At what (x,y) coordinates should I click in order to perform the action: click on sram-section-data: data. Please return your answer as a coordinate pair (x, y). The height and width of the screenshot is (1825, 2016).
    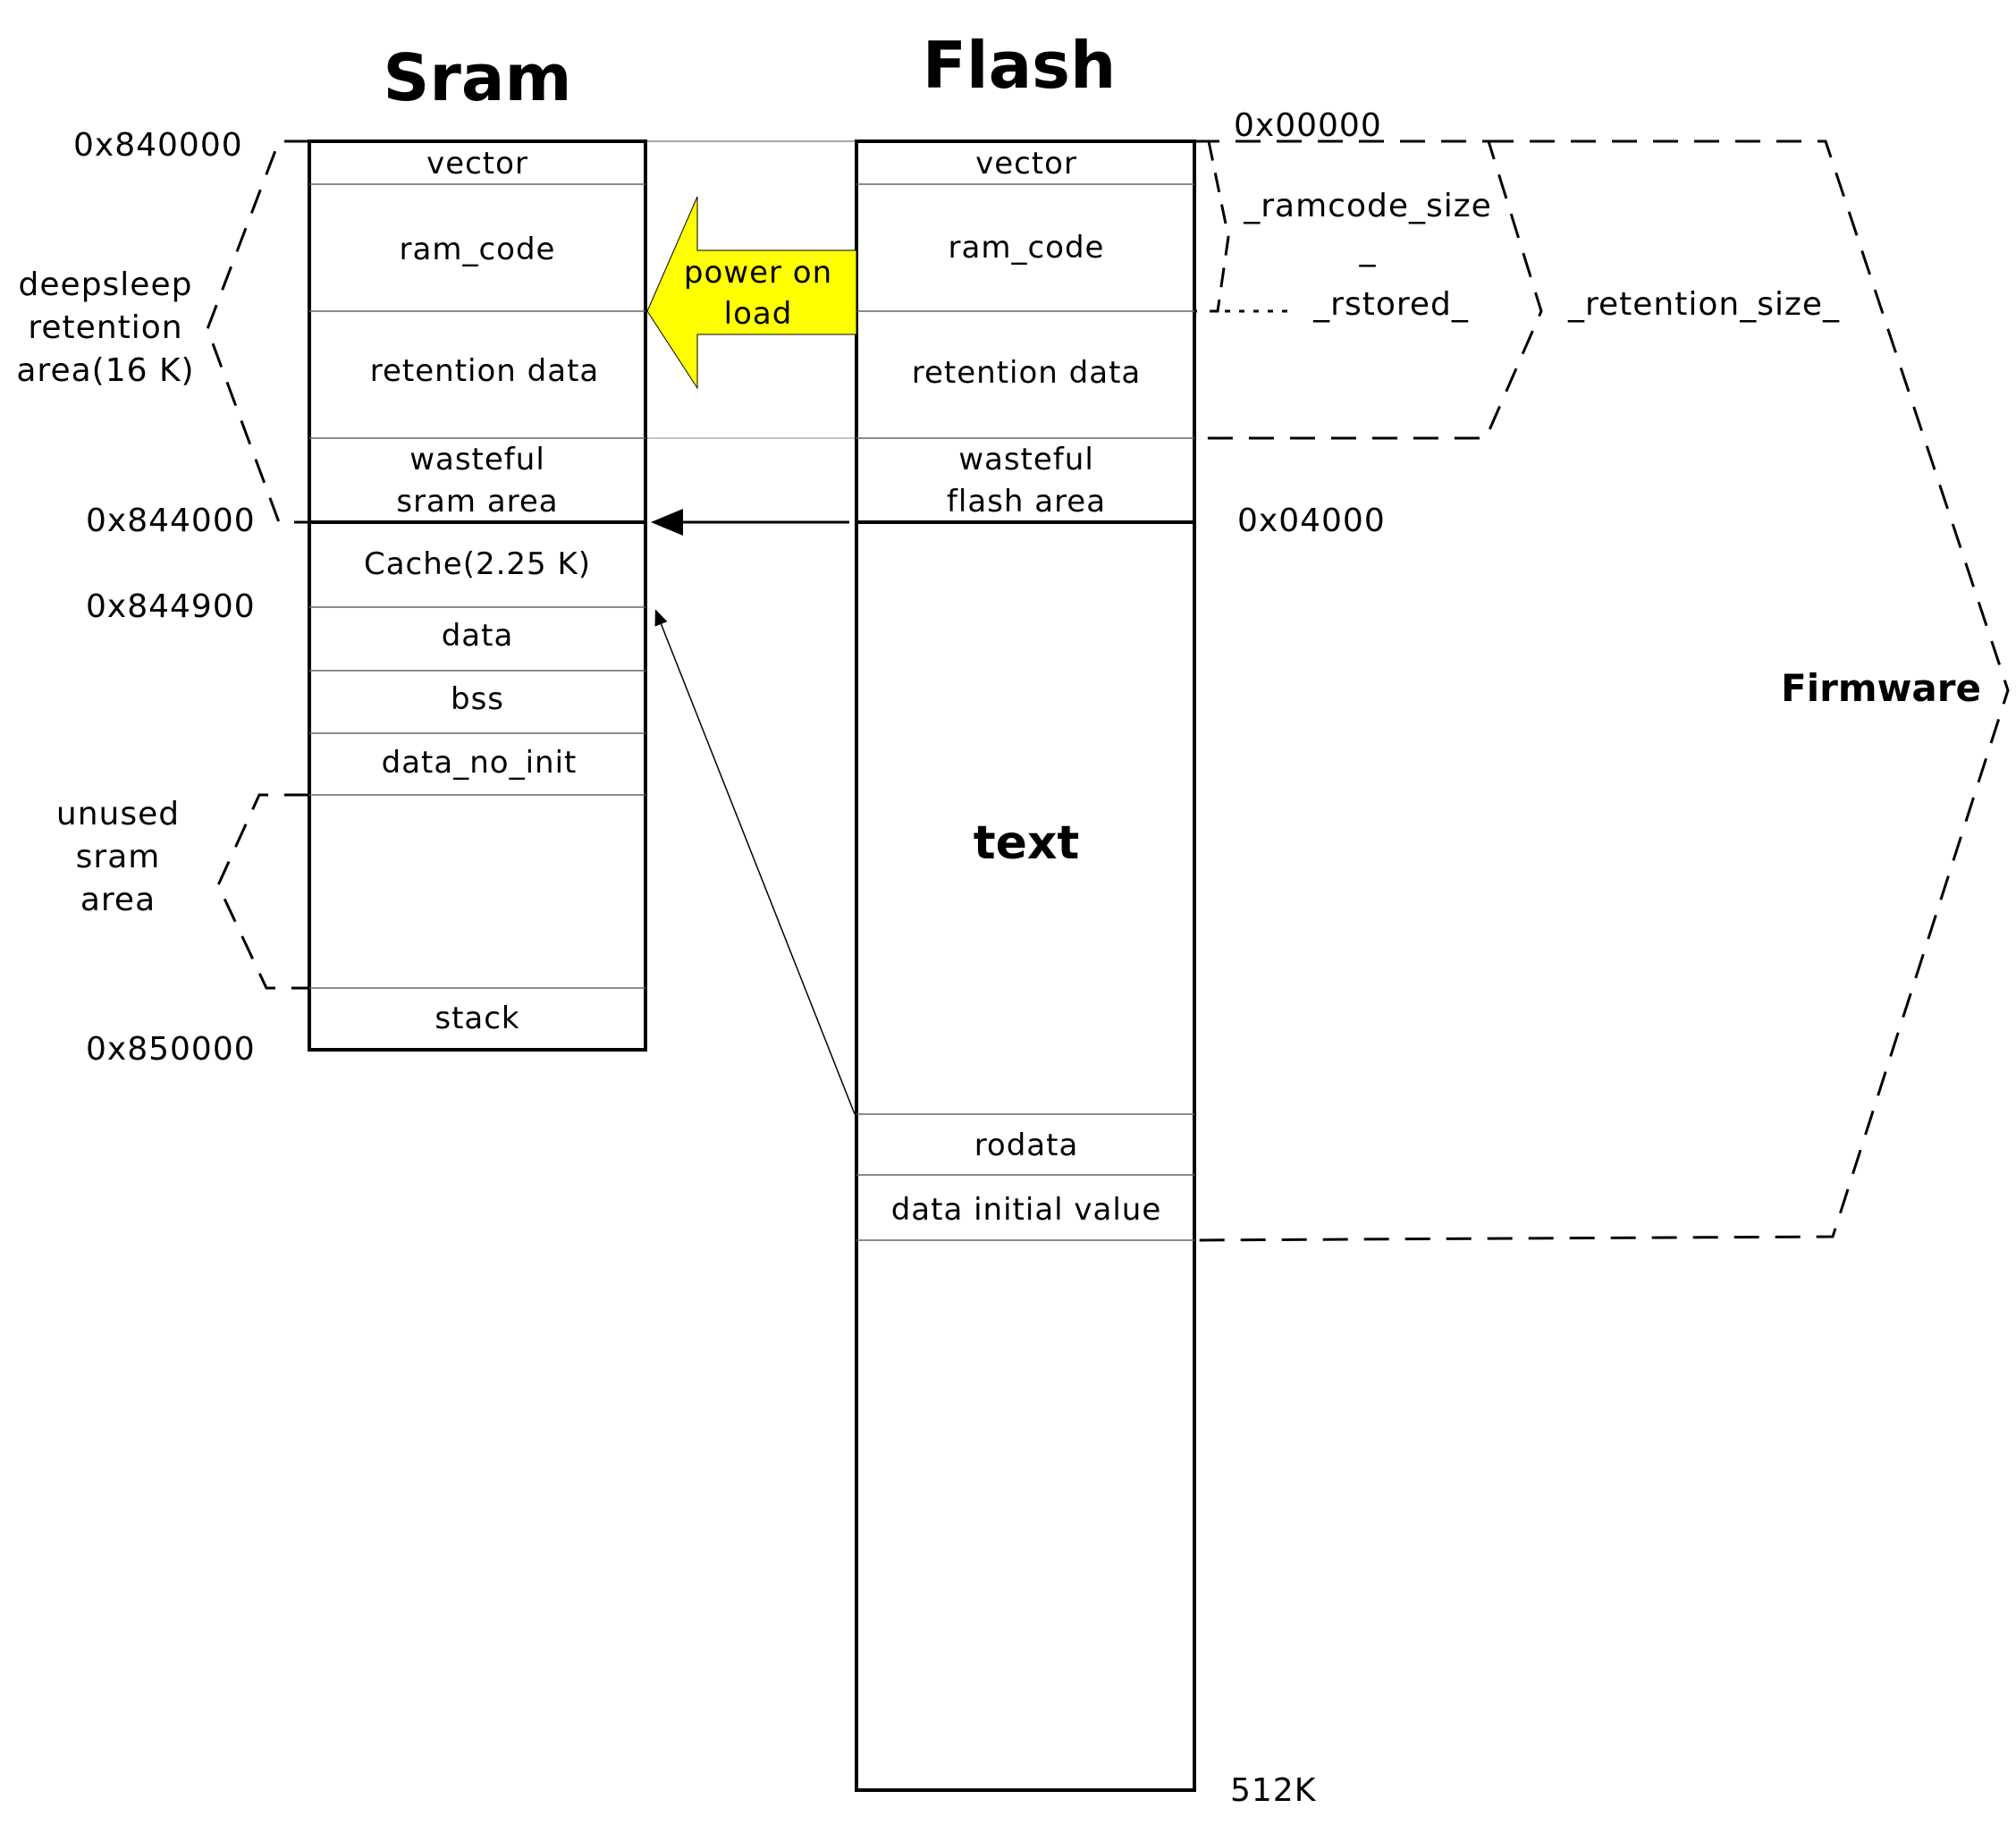
    Looking at the image, I should click on (478, 636).